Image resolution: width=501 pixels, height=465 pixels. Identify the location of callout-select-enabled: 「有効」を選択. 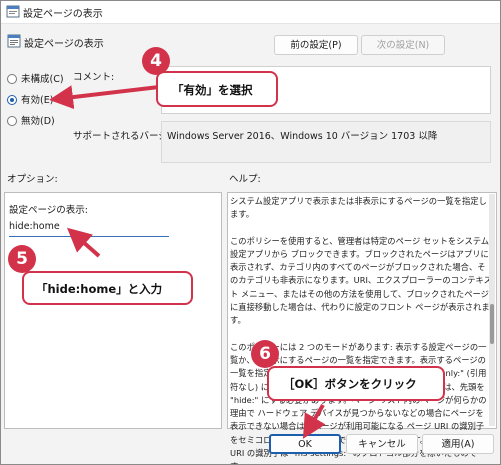
(217, 89).